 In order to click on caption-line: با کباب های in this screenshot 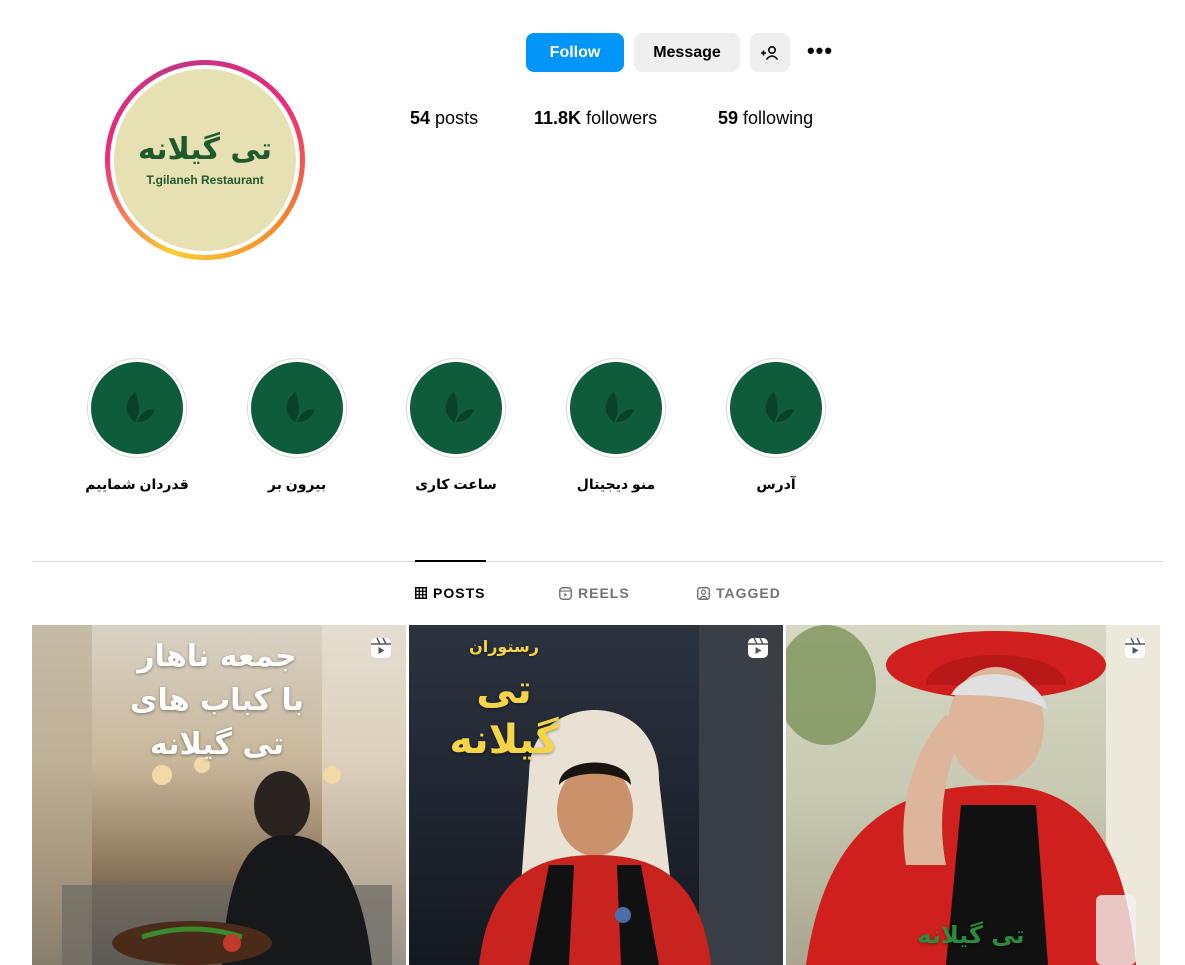, I will do `click(217, 700)`.